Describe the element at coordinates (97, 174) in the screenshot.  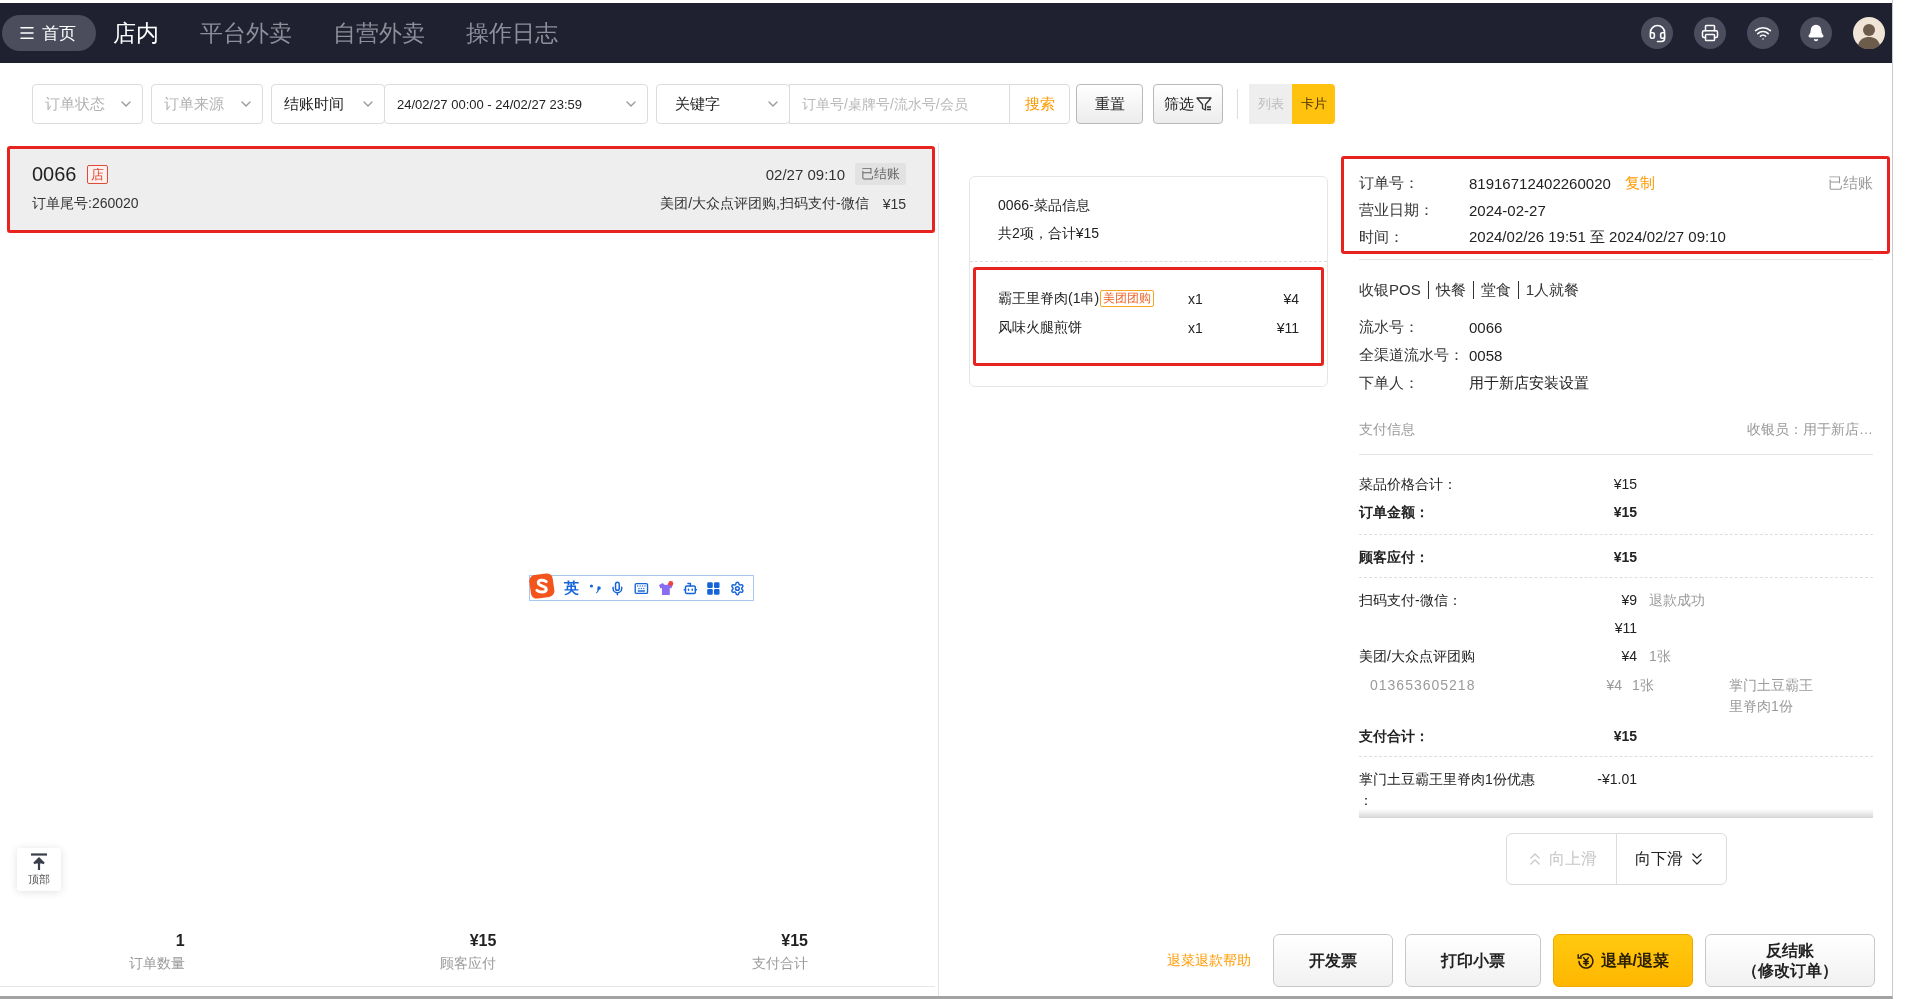
I see `source-badge: 店` at that location.